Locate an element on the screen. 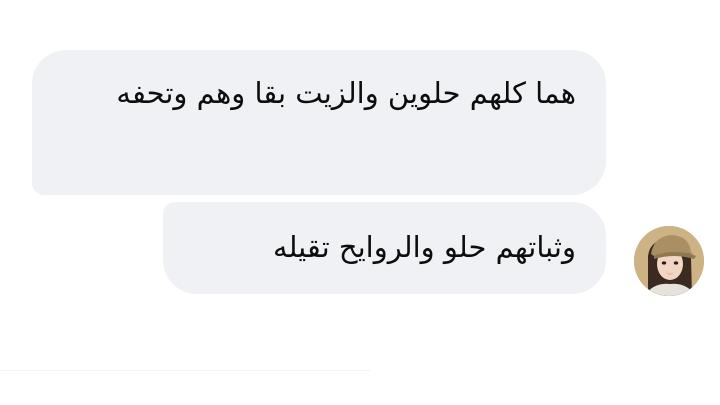  profile-avatar-icon is located at coordinates (669, 261).